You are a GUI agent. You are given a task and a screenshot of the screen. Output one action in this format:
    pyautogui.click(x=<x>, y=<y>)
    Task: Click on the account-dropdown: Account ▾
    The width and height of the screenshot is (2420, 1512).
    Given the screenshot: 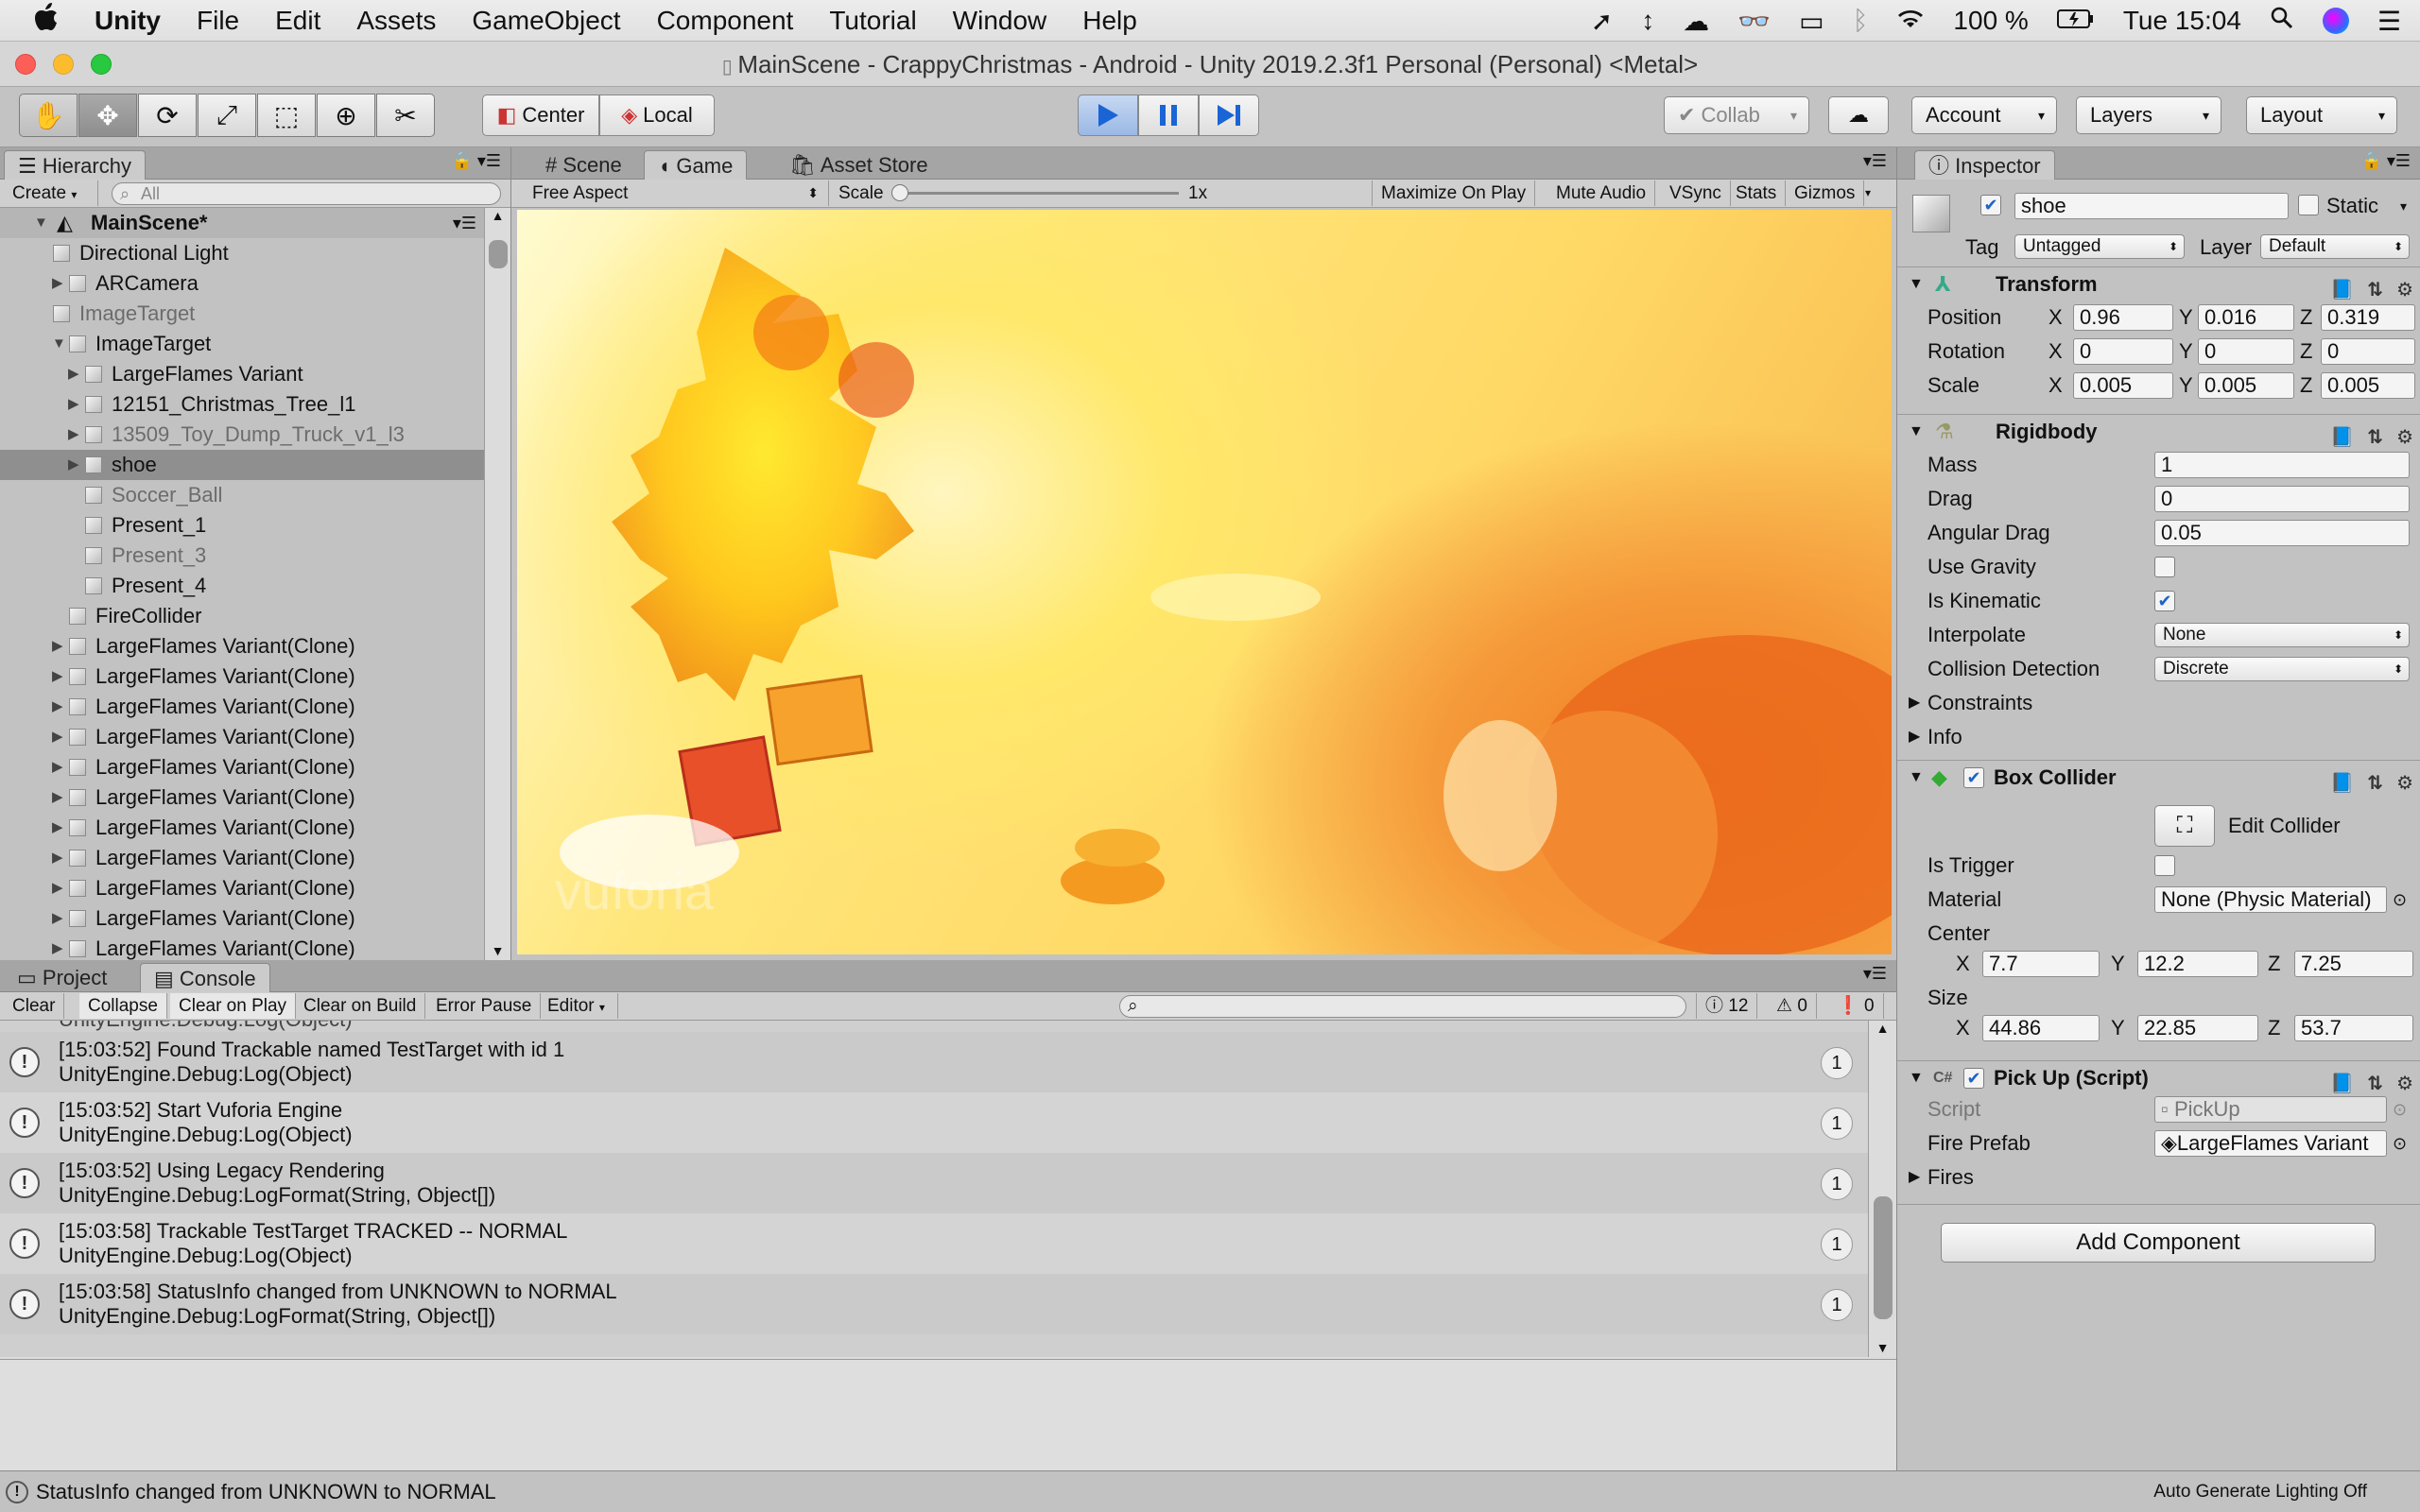 What is the action you would take?
    pyautogui.click(x=1984, y=115)
    